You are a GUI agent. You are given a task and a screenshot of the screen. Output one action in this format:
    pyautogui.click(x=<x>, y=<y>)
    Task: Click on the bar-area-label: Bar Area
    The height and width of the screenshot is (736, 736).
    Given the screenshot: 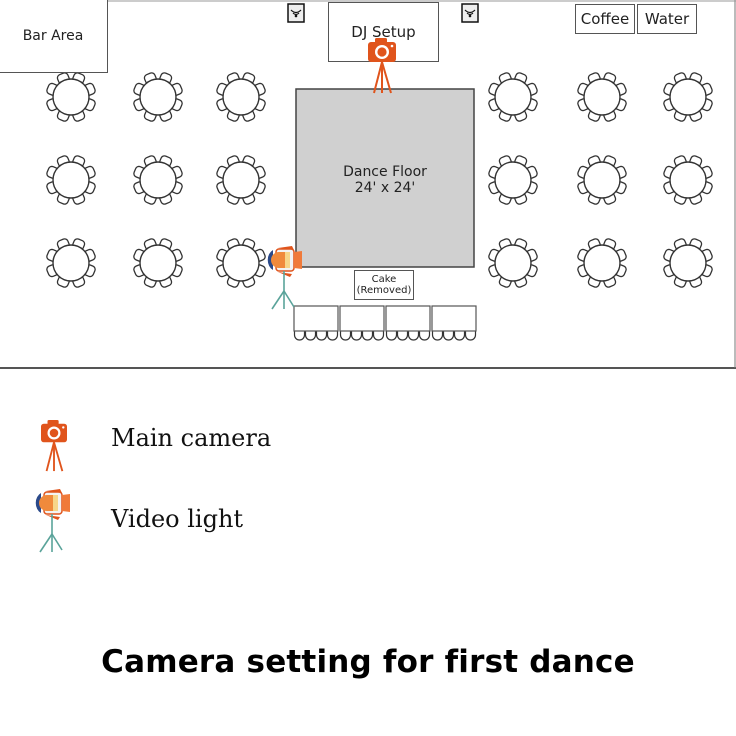 What is the action you would take?
    pyautogui.click(x=53, y=35)
    